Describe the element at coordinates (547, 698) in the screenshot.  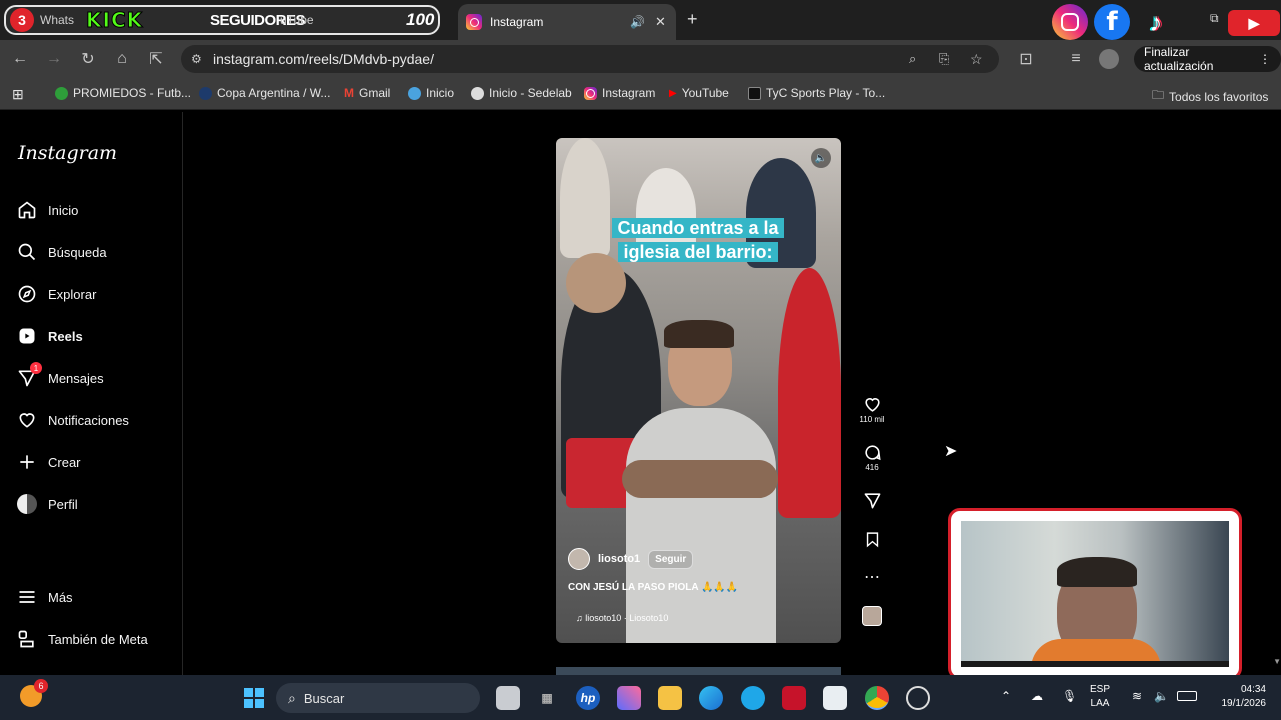
I see `app-icon: ▦` at that location.